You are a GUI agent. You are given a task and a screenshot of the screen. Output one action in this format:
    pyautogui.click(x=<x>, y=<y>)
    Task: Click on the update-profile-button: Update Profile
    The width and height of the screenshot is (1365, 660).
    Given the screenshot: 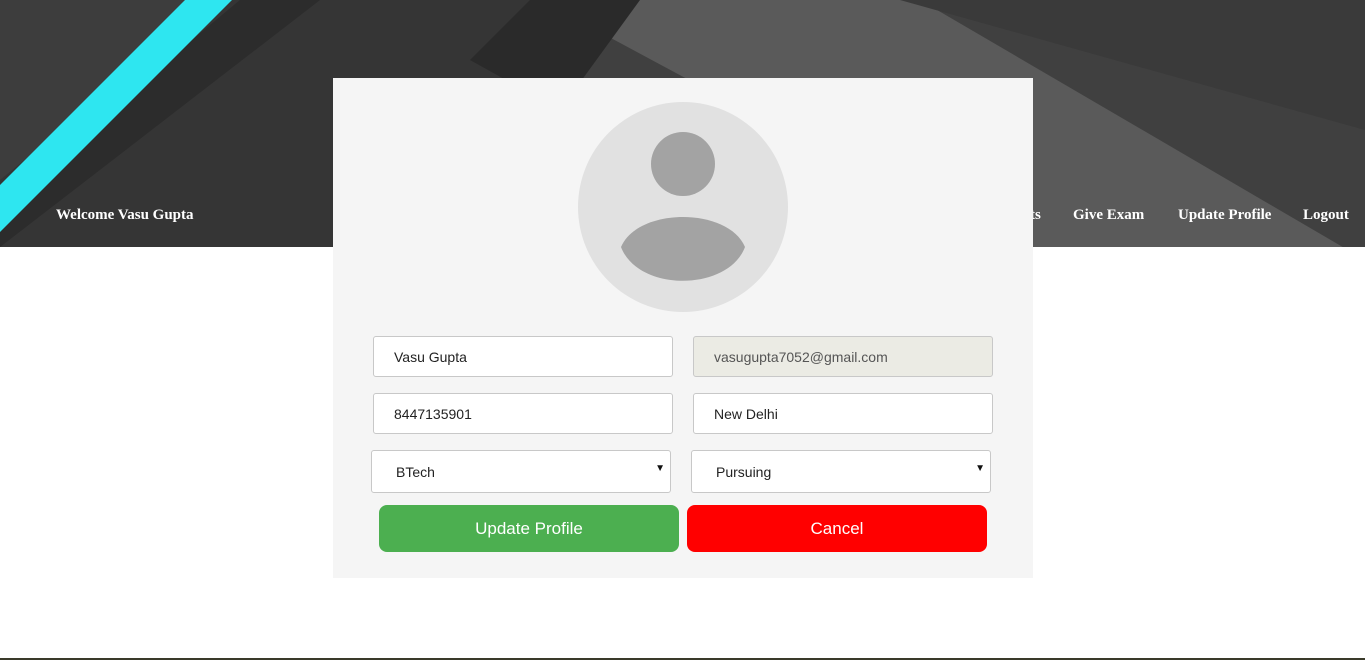 What is the action you would take?
    pyautogui.click(x=529, y=528)
    